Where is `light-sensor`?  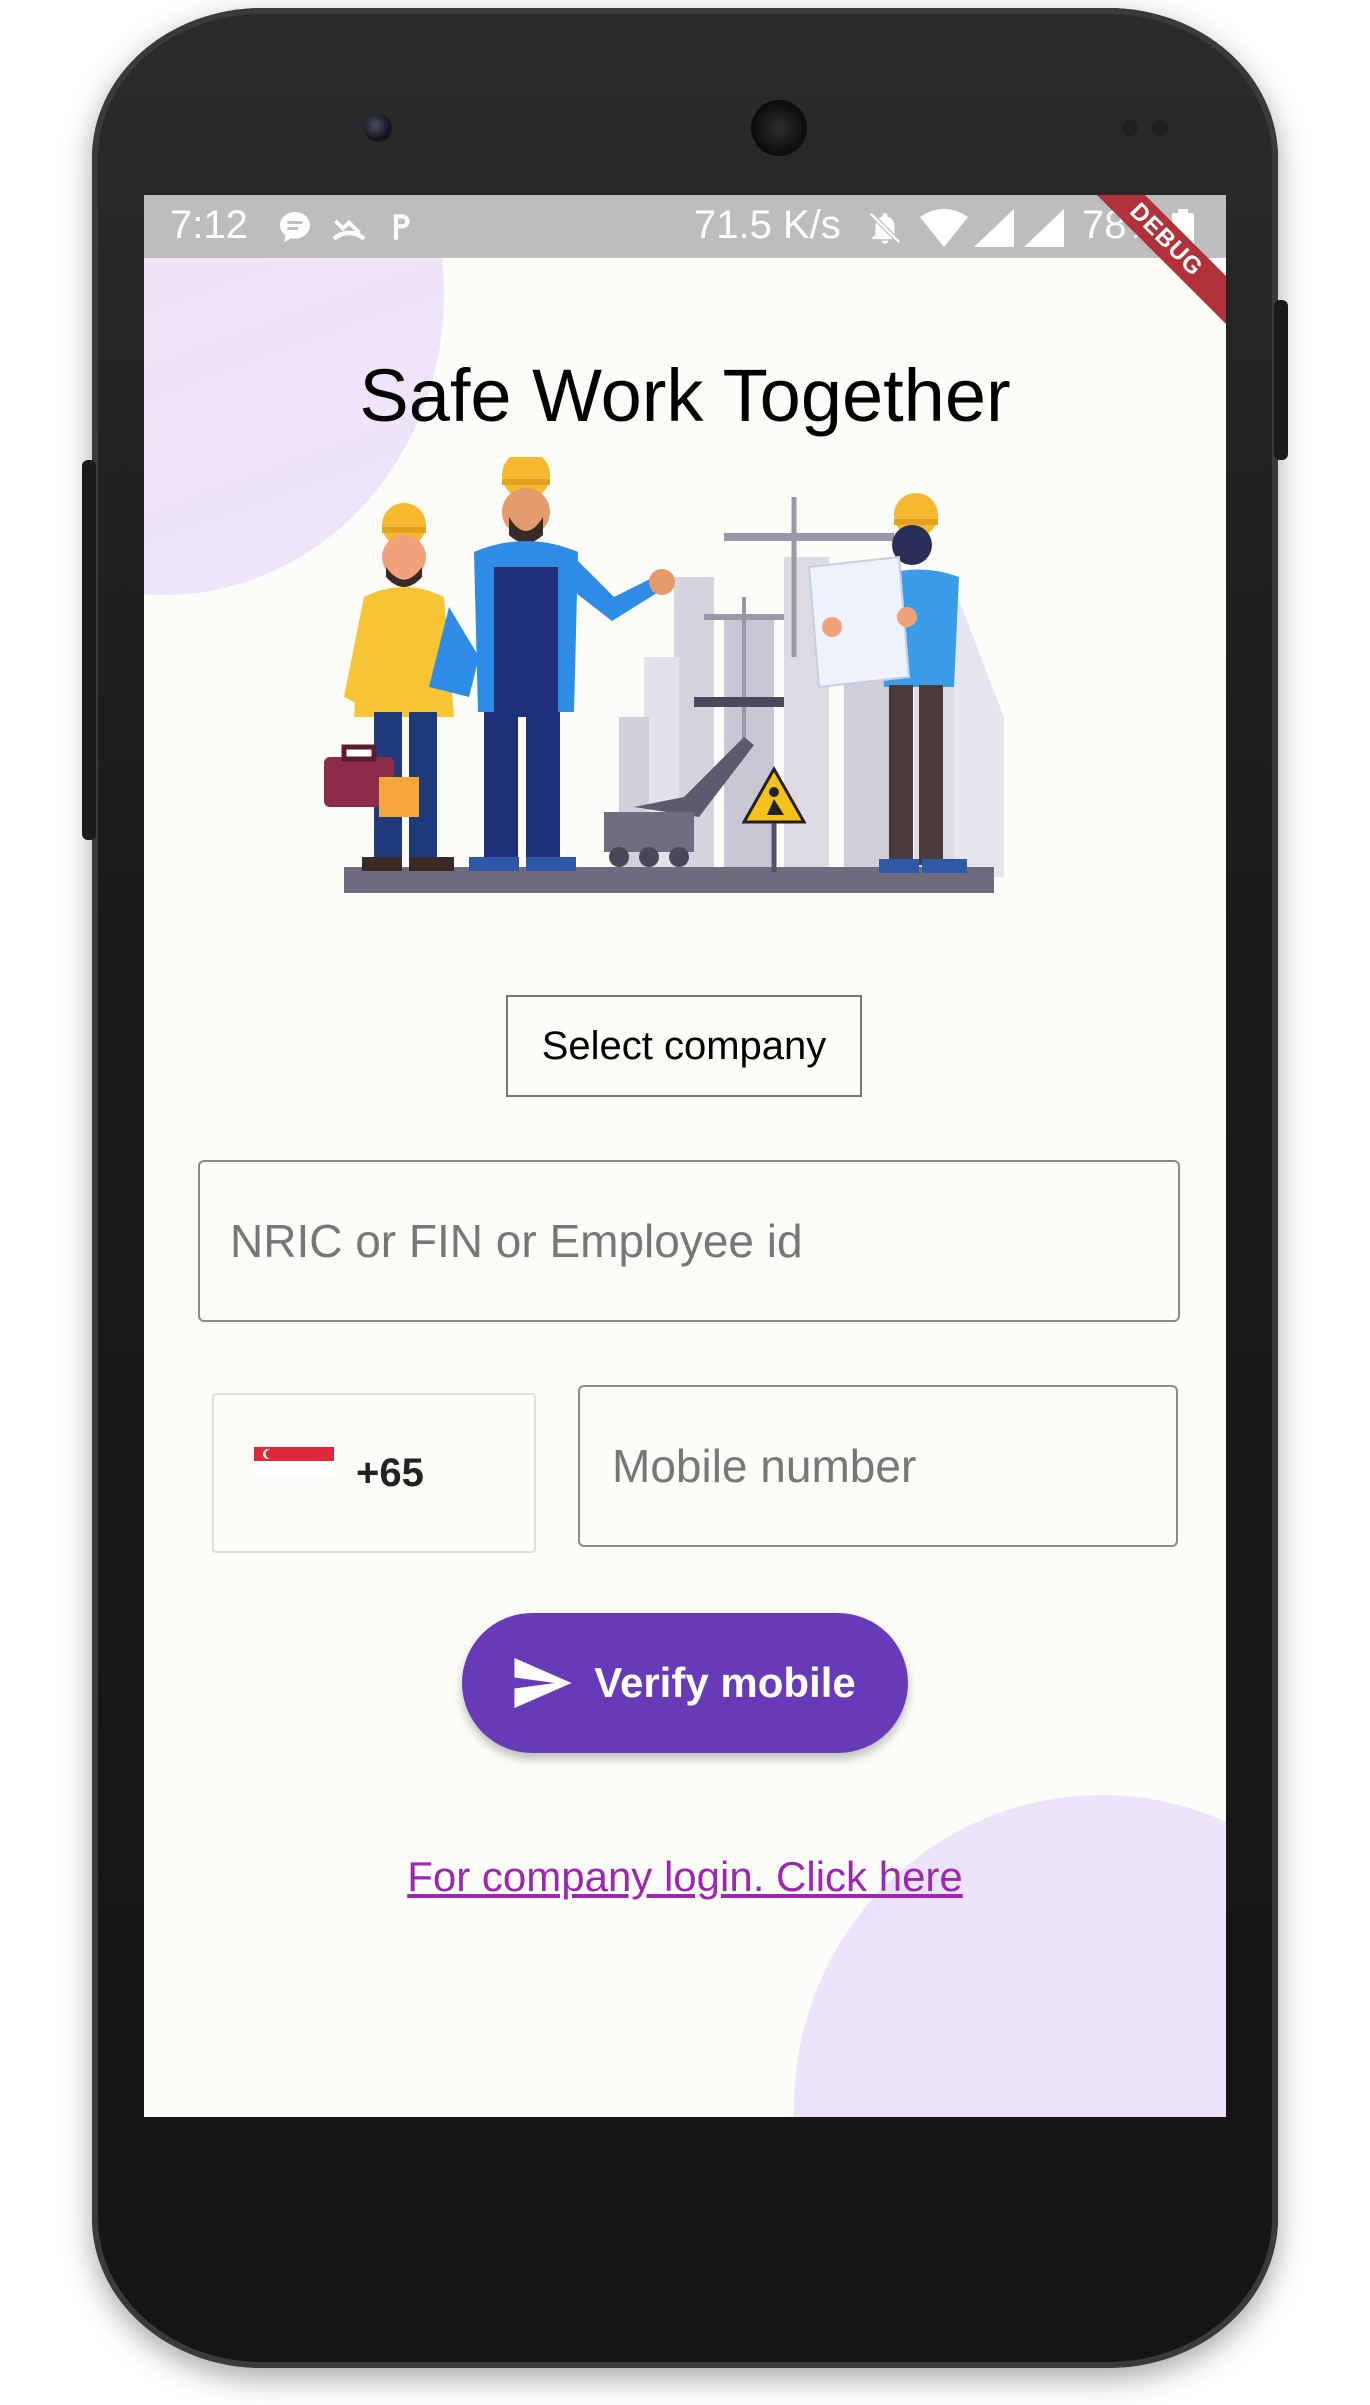
light-sensor is located at coordinates (1160, 128).